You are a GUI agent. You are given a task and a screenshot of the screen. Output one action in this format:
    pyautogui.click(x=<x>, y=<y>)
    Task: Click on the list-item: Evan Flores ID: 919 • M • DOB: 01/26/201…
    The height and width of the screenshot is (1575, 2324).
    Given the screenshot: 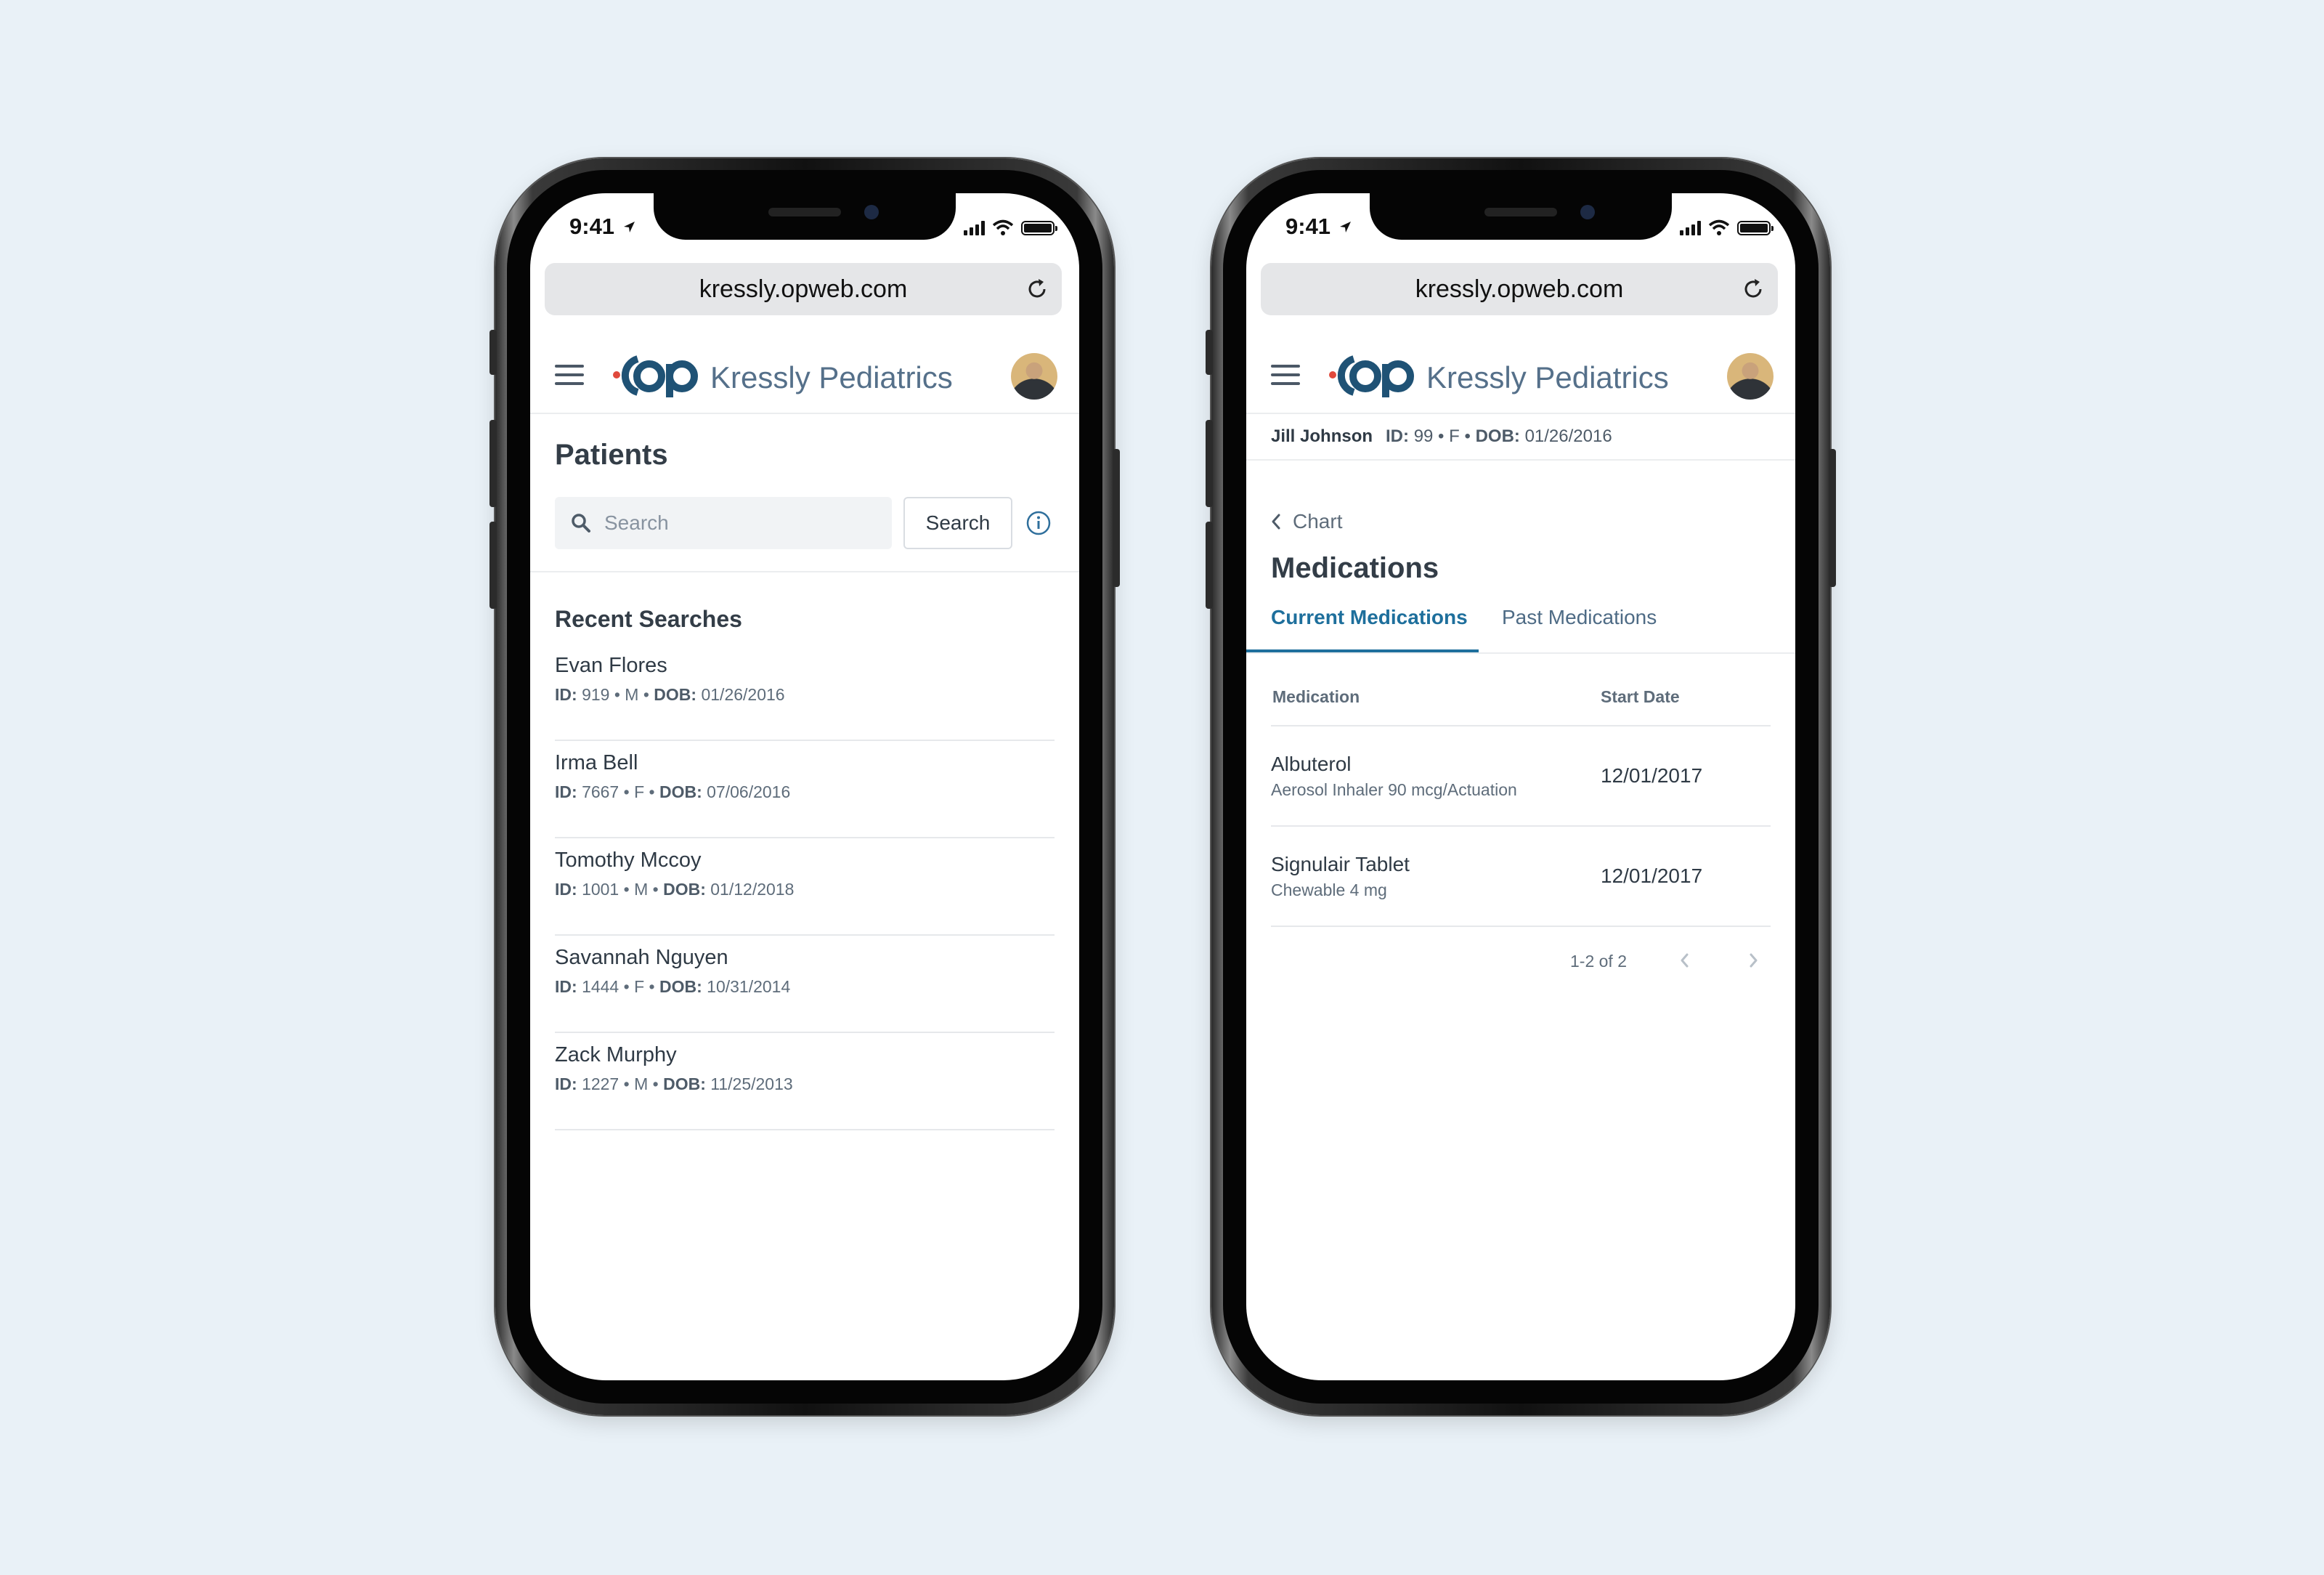 What is the action you would take?
    pyautogui.click(x=805, y=692)
    